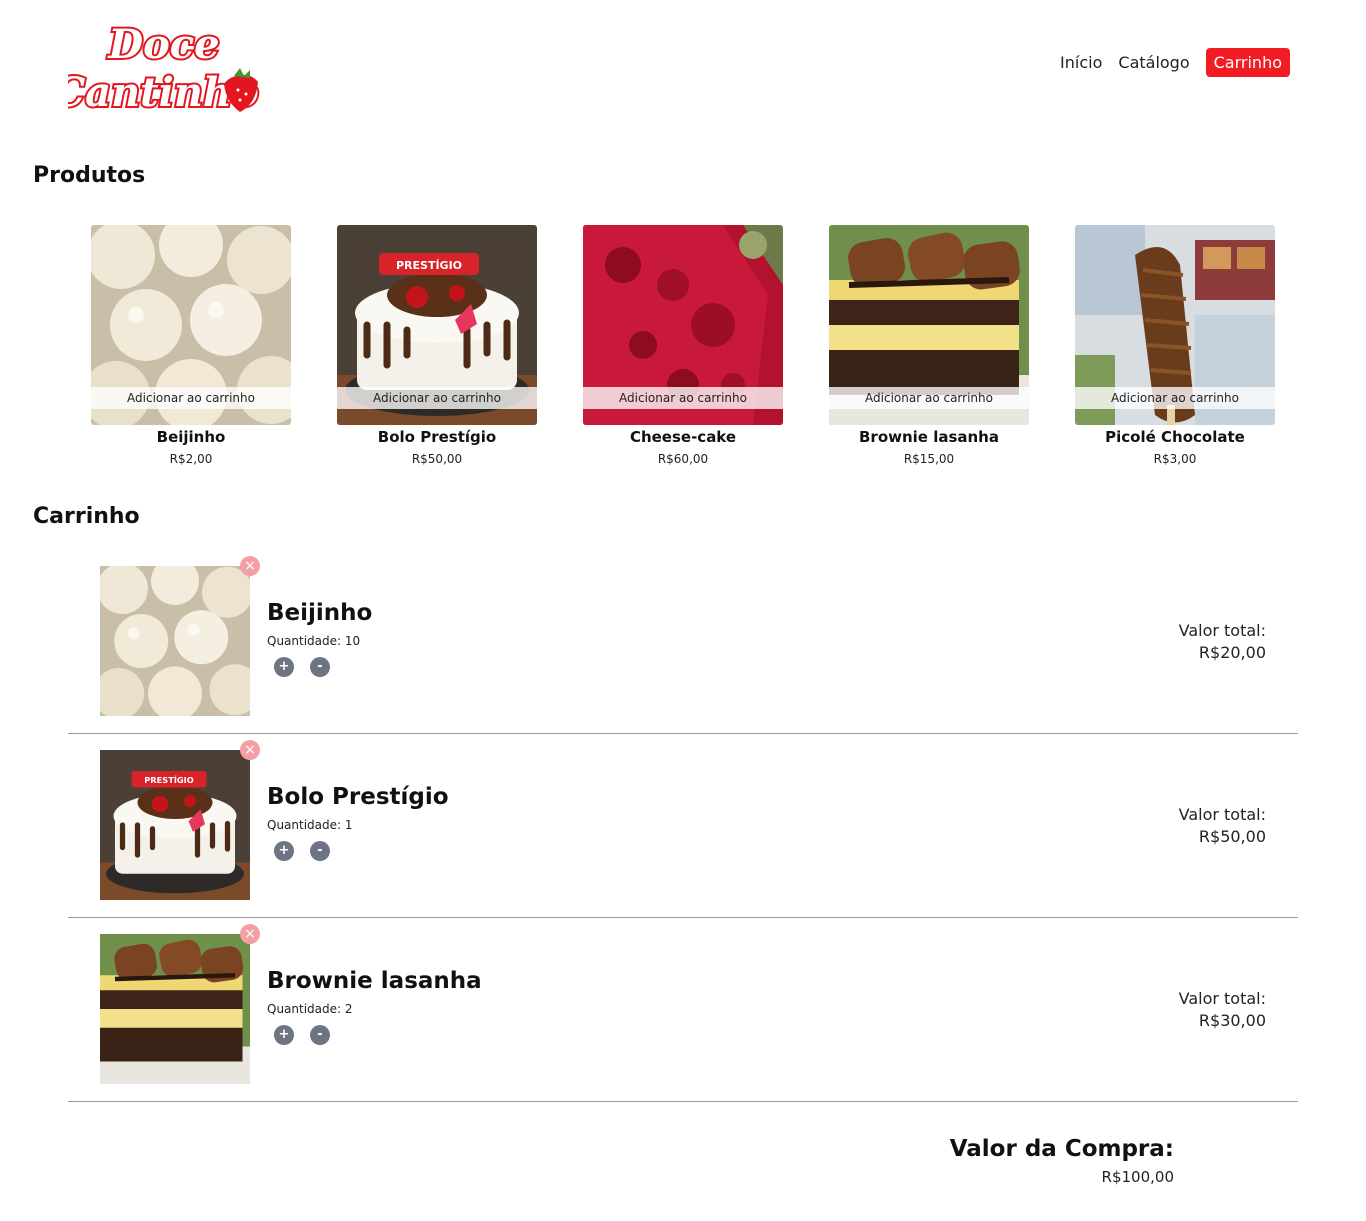 This screenshot has height=1221, width=1366. Describe the element at coordinates (1137, 1177) in the screenshot. I see `purchase-total-value: R$100,00` at that location.